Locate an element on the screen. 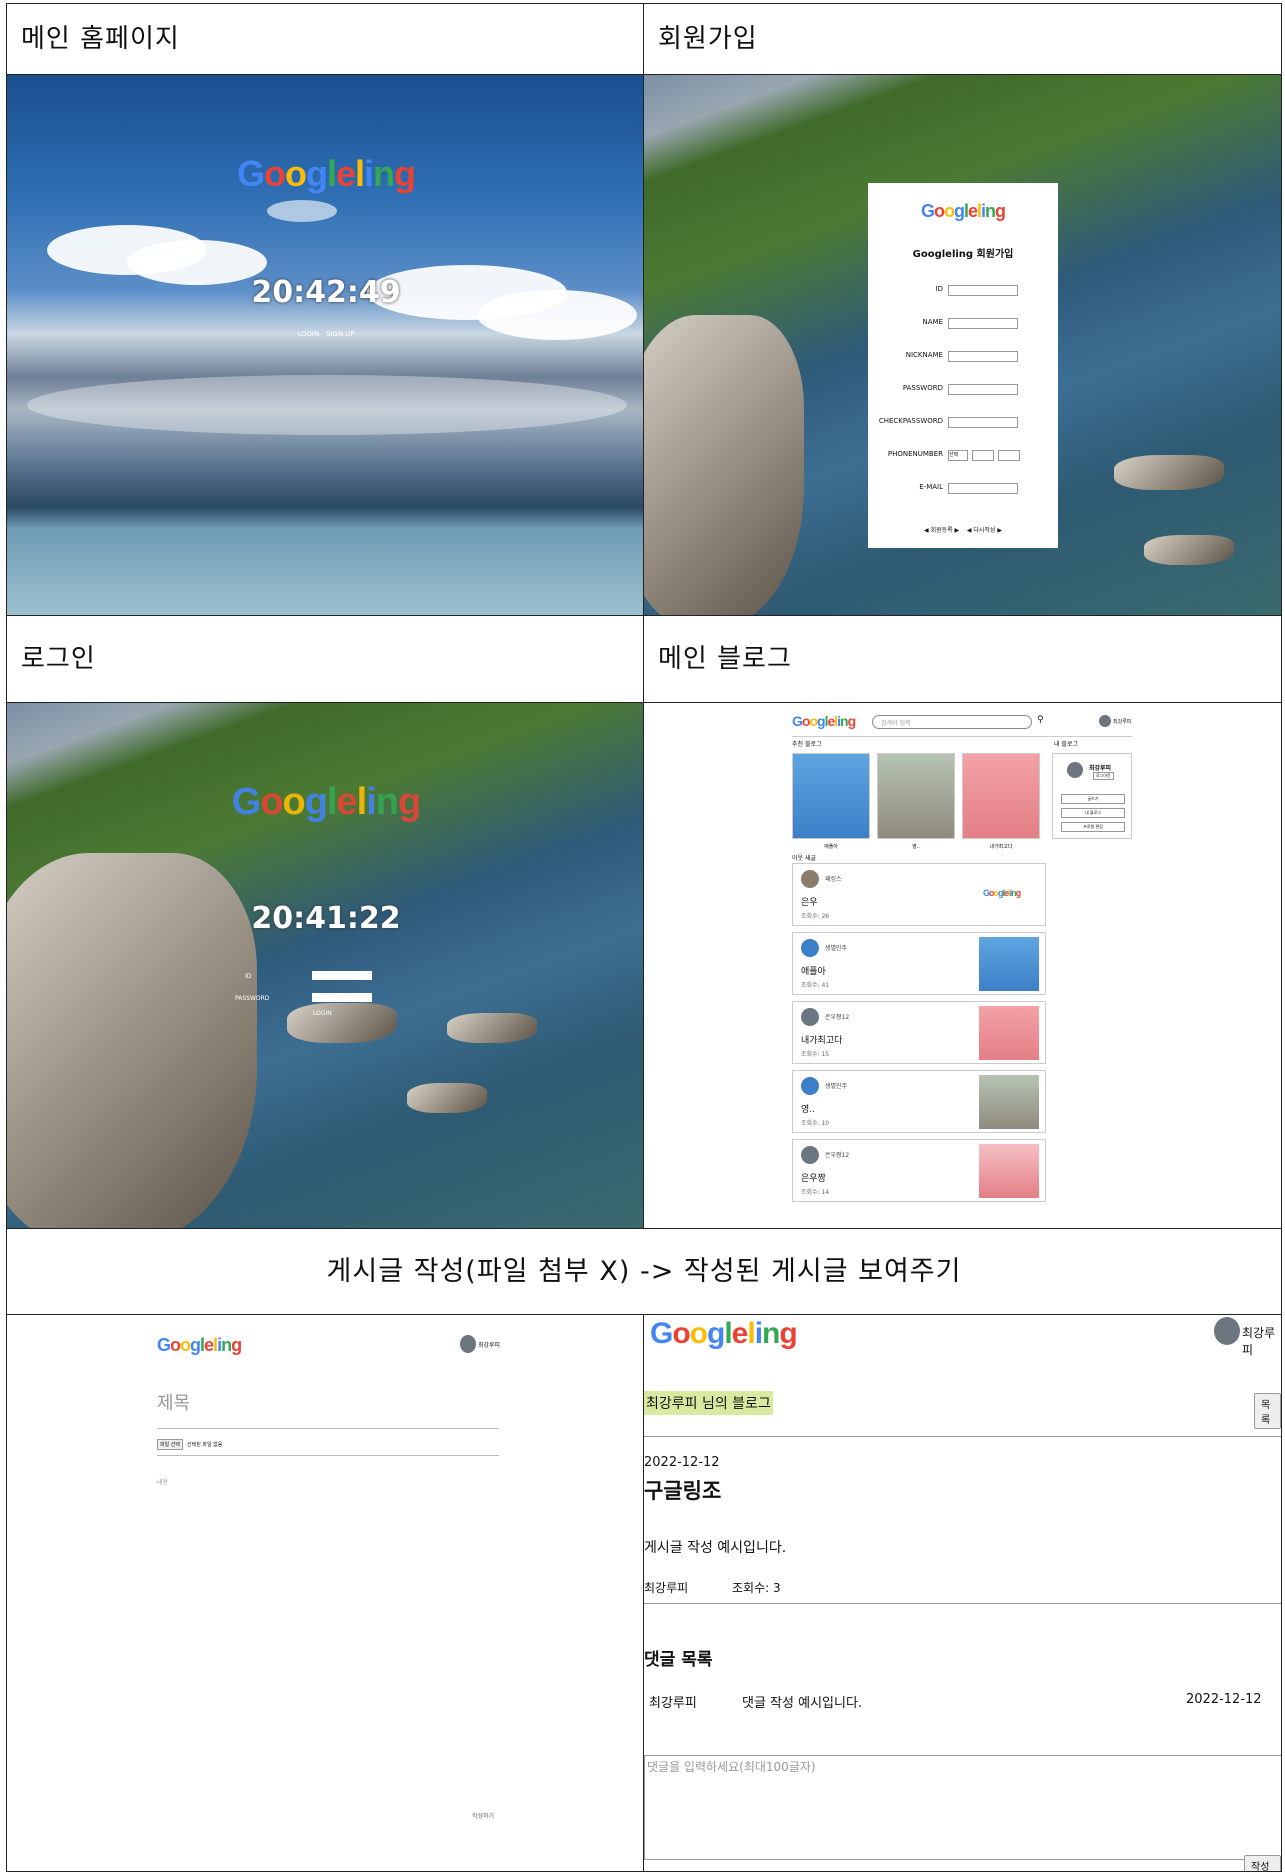 This screenshot has height=1872, width=1285. home-auth-links: LOGIN SIGN UP is located at coordinates (325, 334).